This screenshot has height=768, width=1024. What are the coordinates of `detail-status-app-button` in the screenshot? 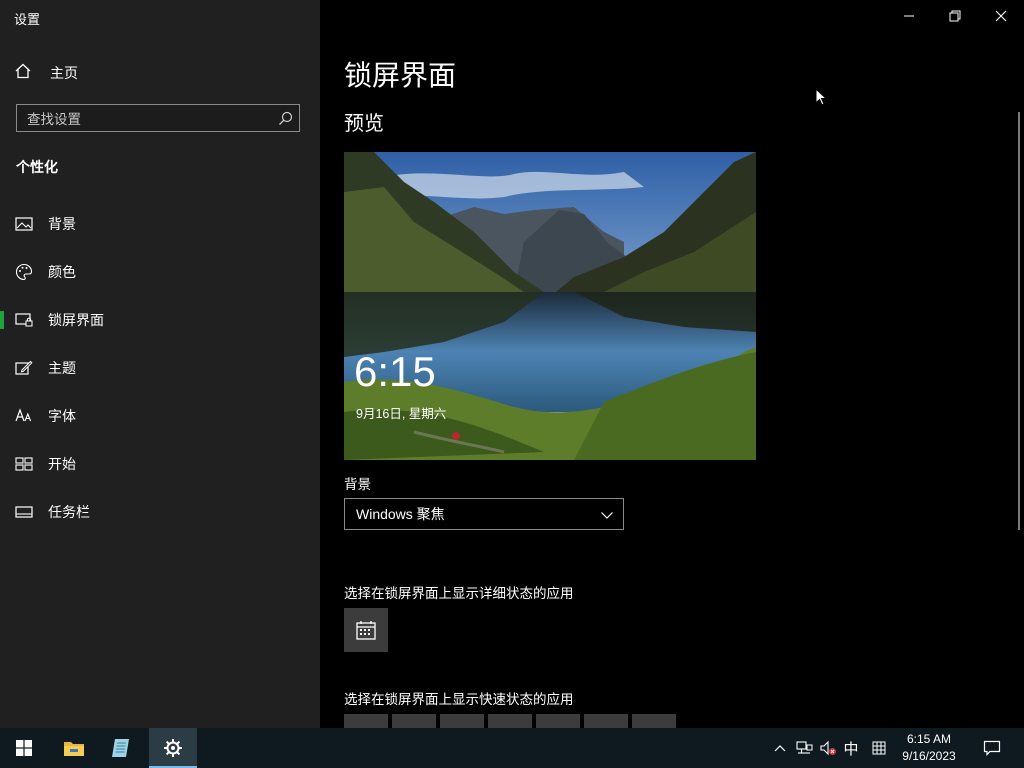 It's located at (366, 630).